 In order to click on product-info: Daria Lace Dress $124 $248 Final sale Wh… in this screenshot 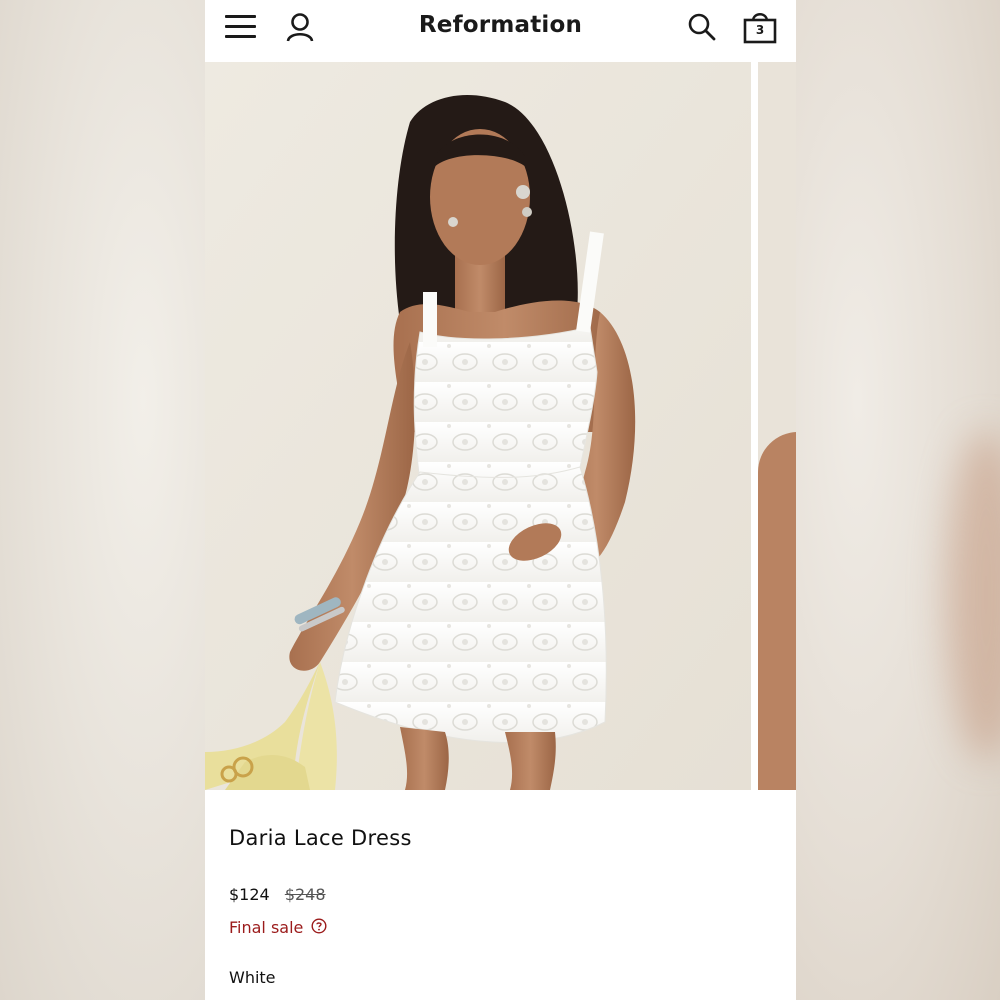, I will do `click(500, 895)`.